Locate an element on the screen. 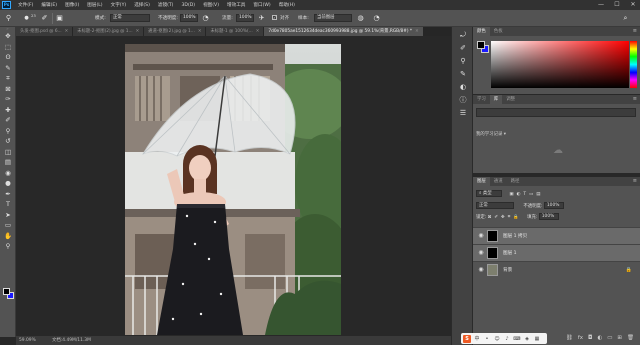 This screenshot has height=345, width=640. clone-source-panel-icon: ⚲ is located at coordinates (463, 61).